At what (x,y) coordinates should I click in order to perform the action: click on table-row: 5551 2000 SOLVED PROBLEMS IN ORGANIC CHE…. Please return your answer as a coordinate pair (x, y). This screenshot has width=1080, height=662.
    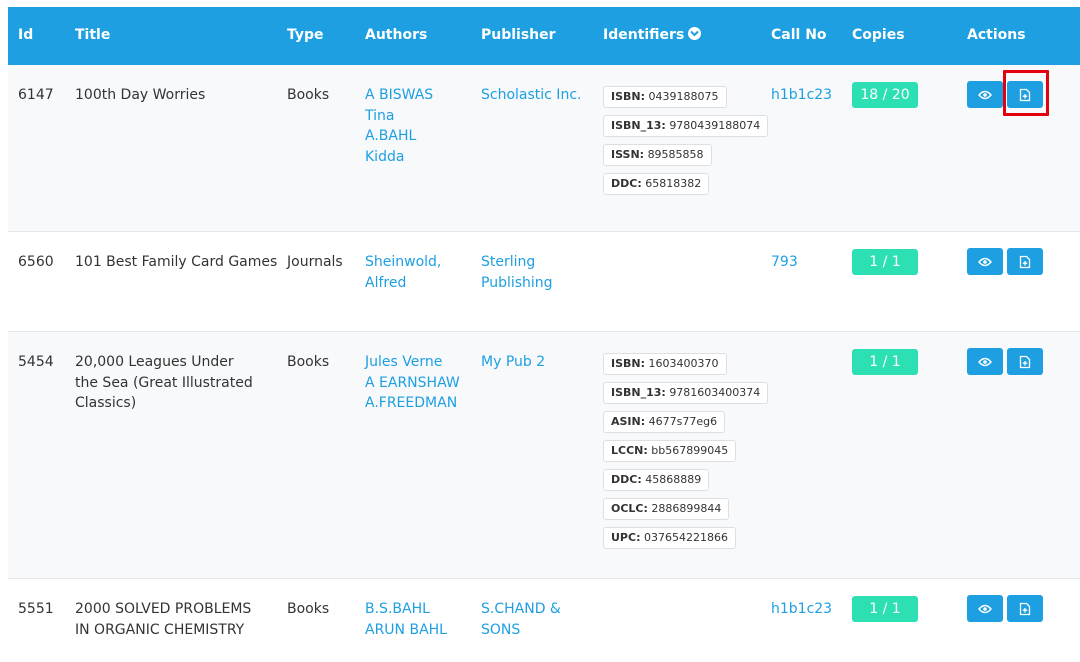
    Looking at the image, I should click on (544, 618).